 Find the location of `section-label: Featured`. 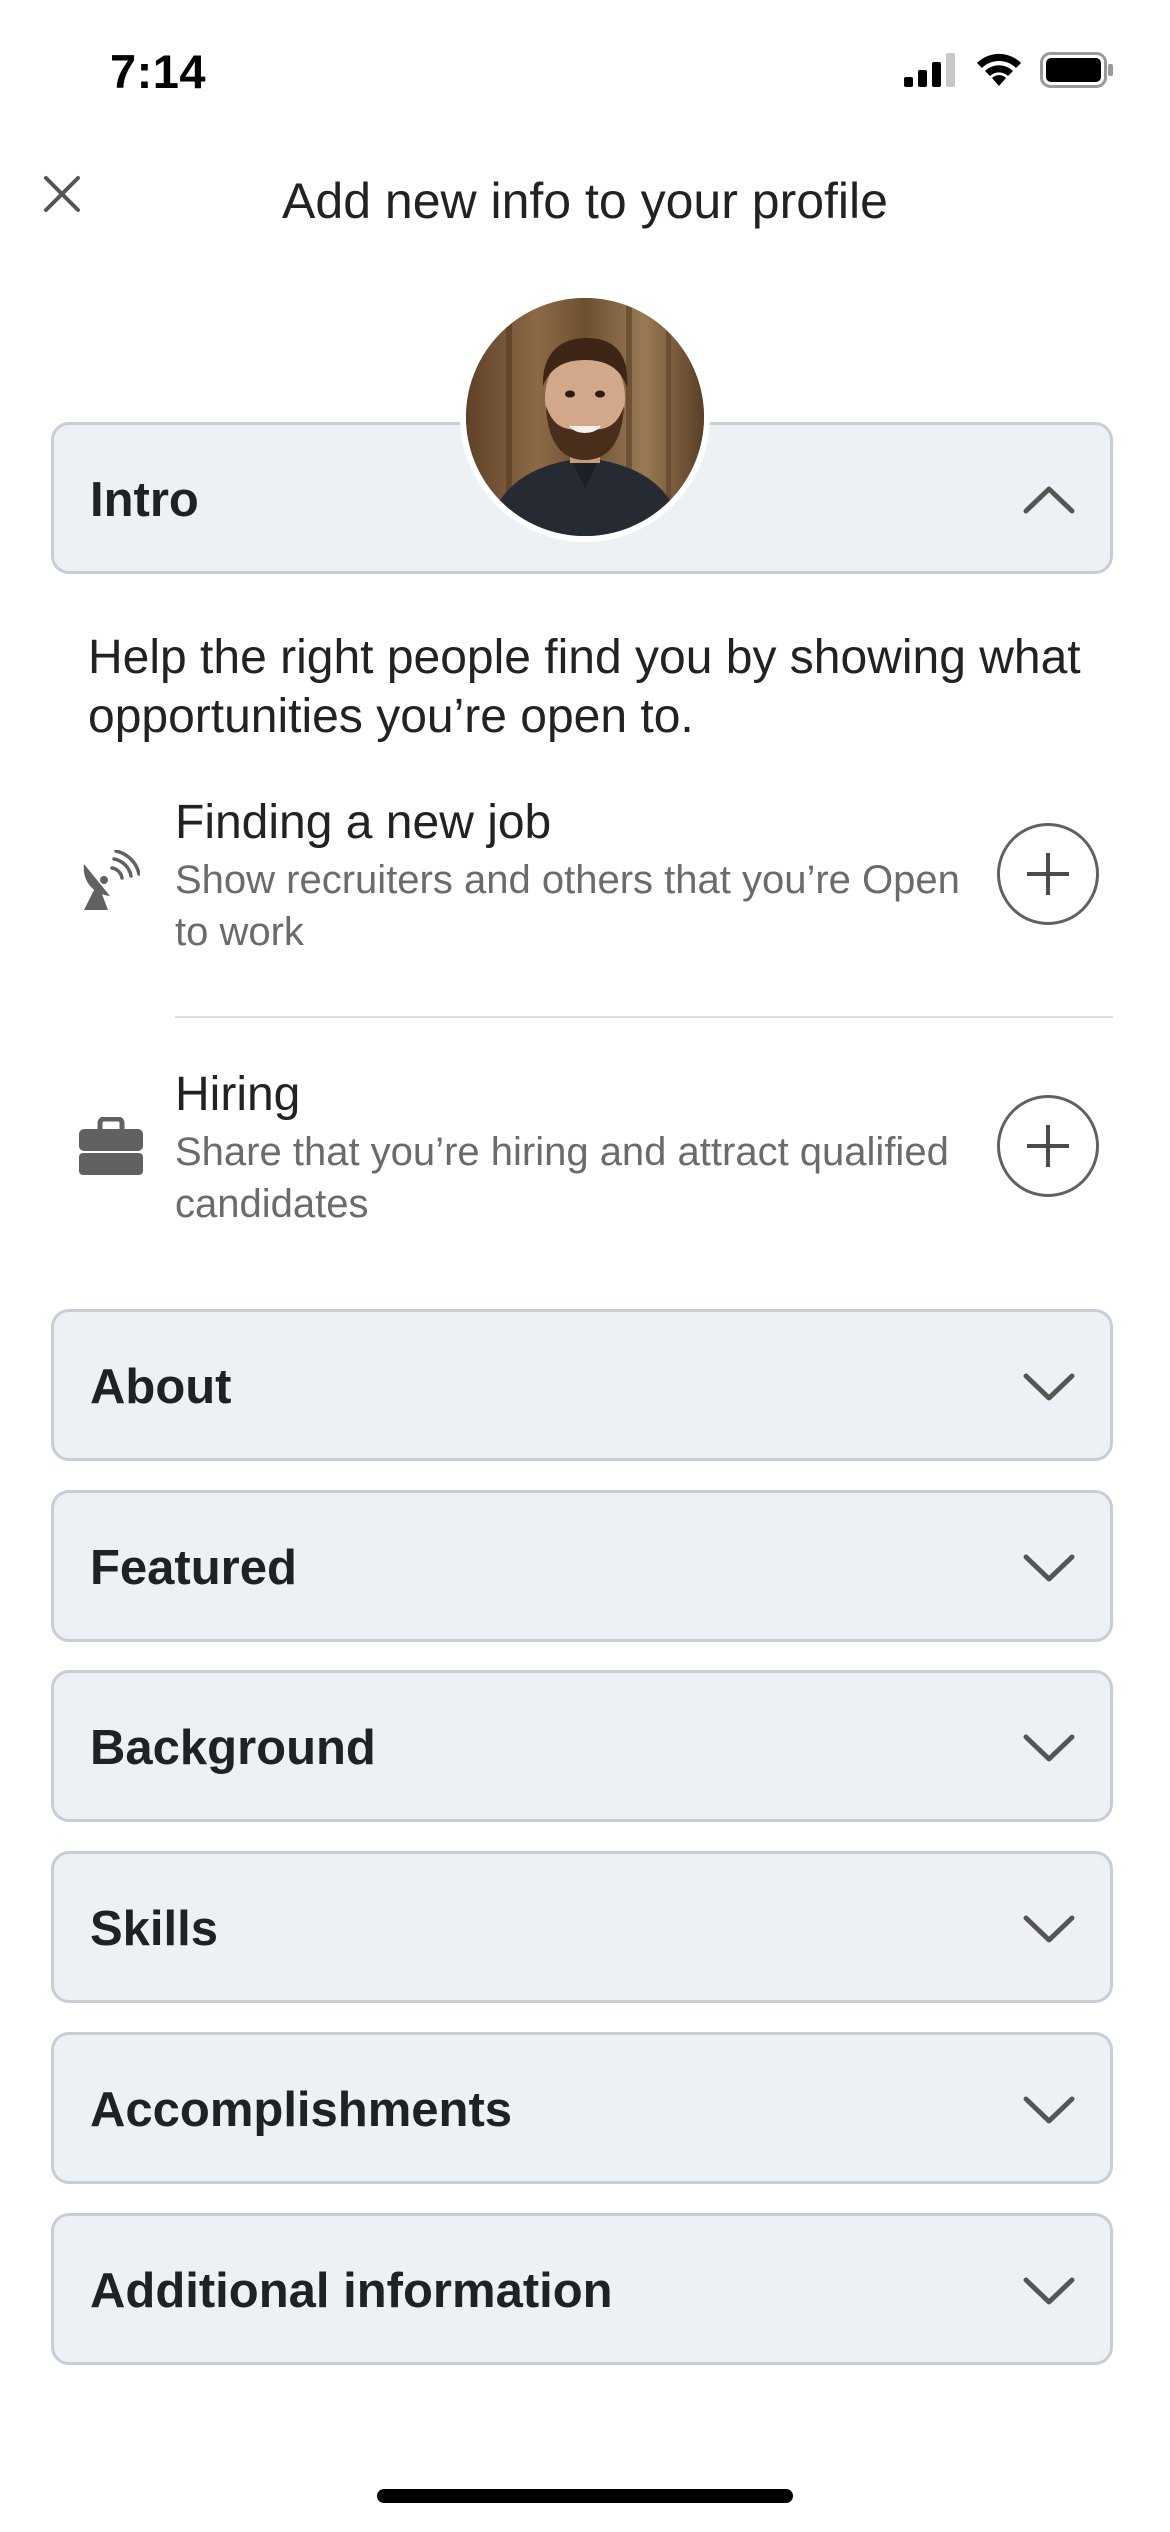

section-label: Featured is located at coordinates (193, 1568).